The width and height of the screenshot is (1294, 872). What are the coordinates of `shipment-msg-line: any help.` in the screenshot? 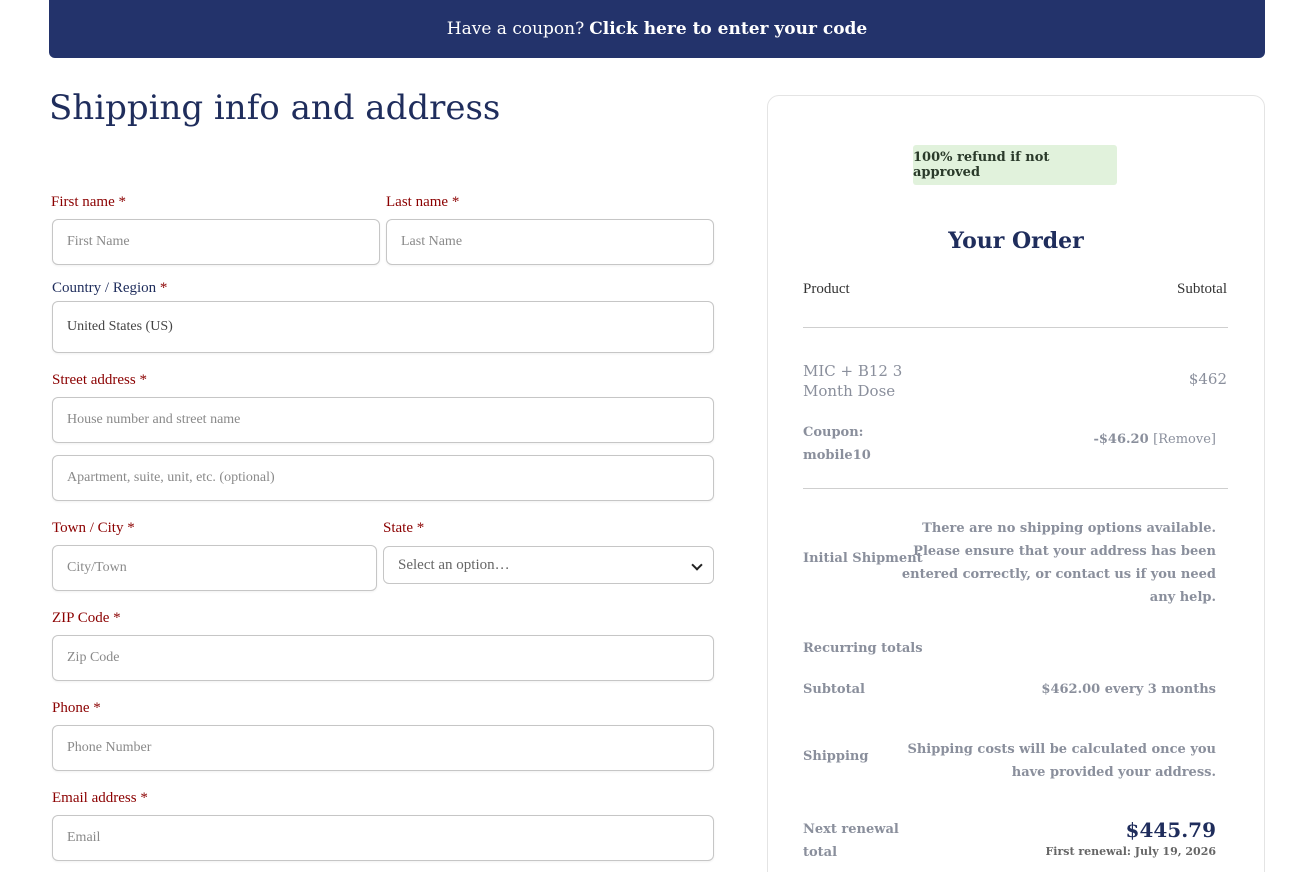 It's located at (1182, 597).